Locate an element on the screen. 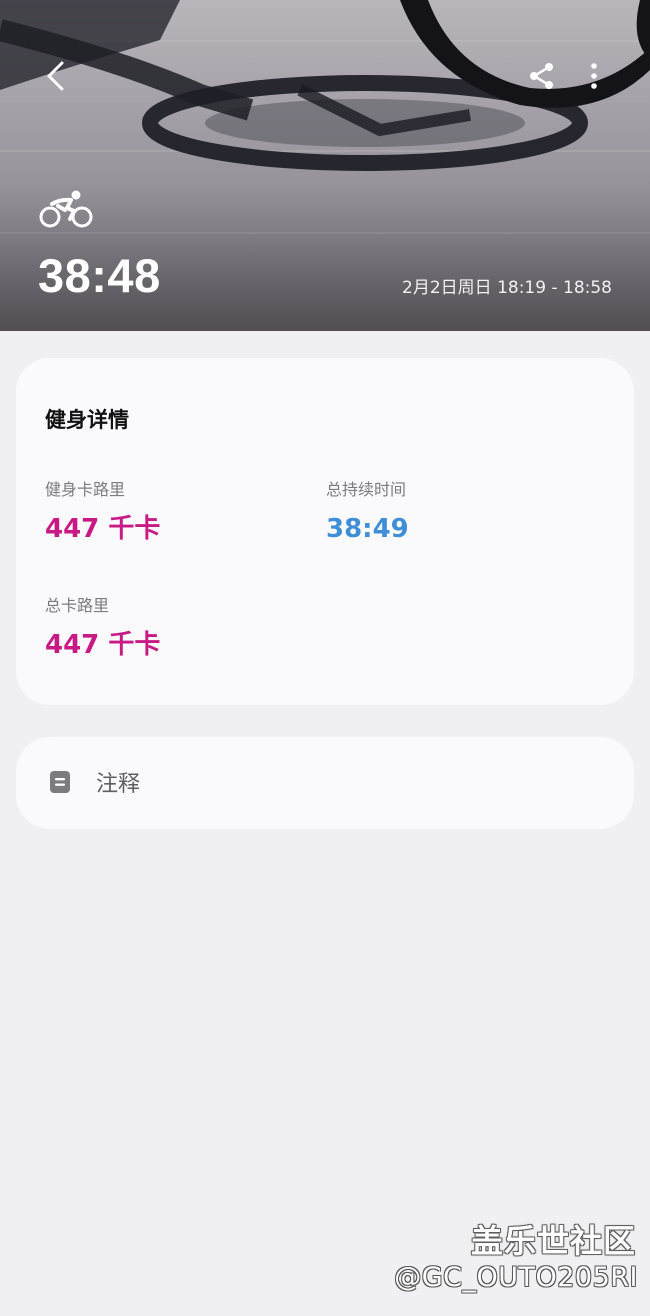 This screenshot has width=650, height=1316. metric-label: 健身卡路里 is located at coordinates (85, 489).